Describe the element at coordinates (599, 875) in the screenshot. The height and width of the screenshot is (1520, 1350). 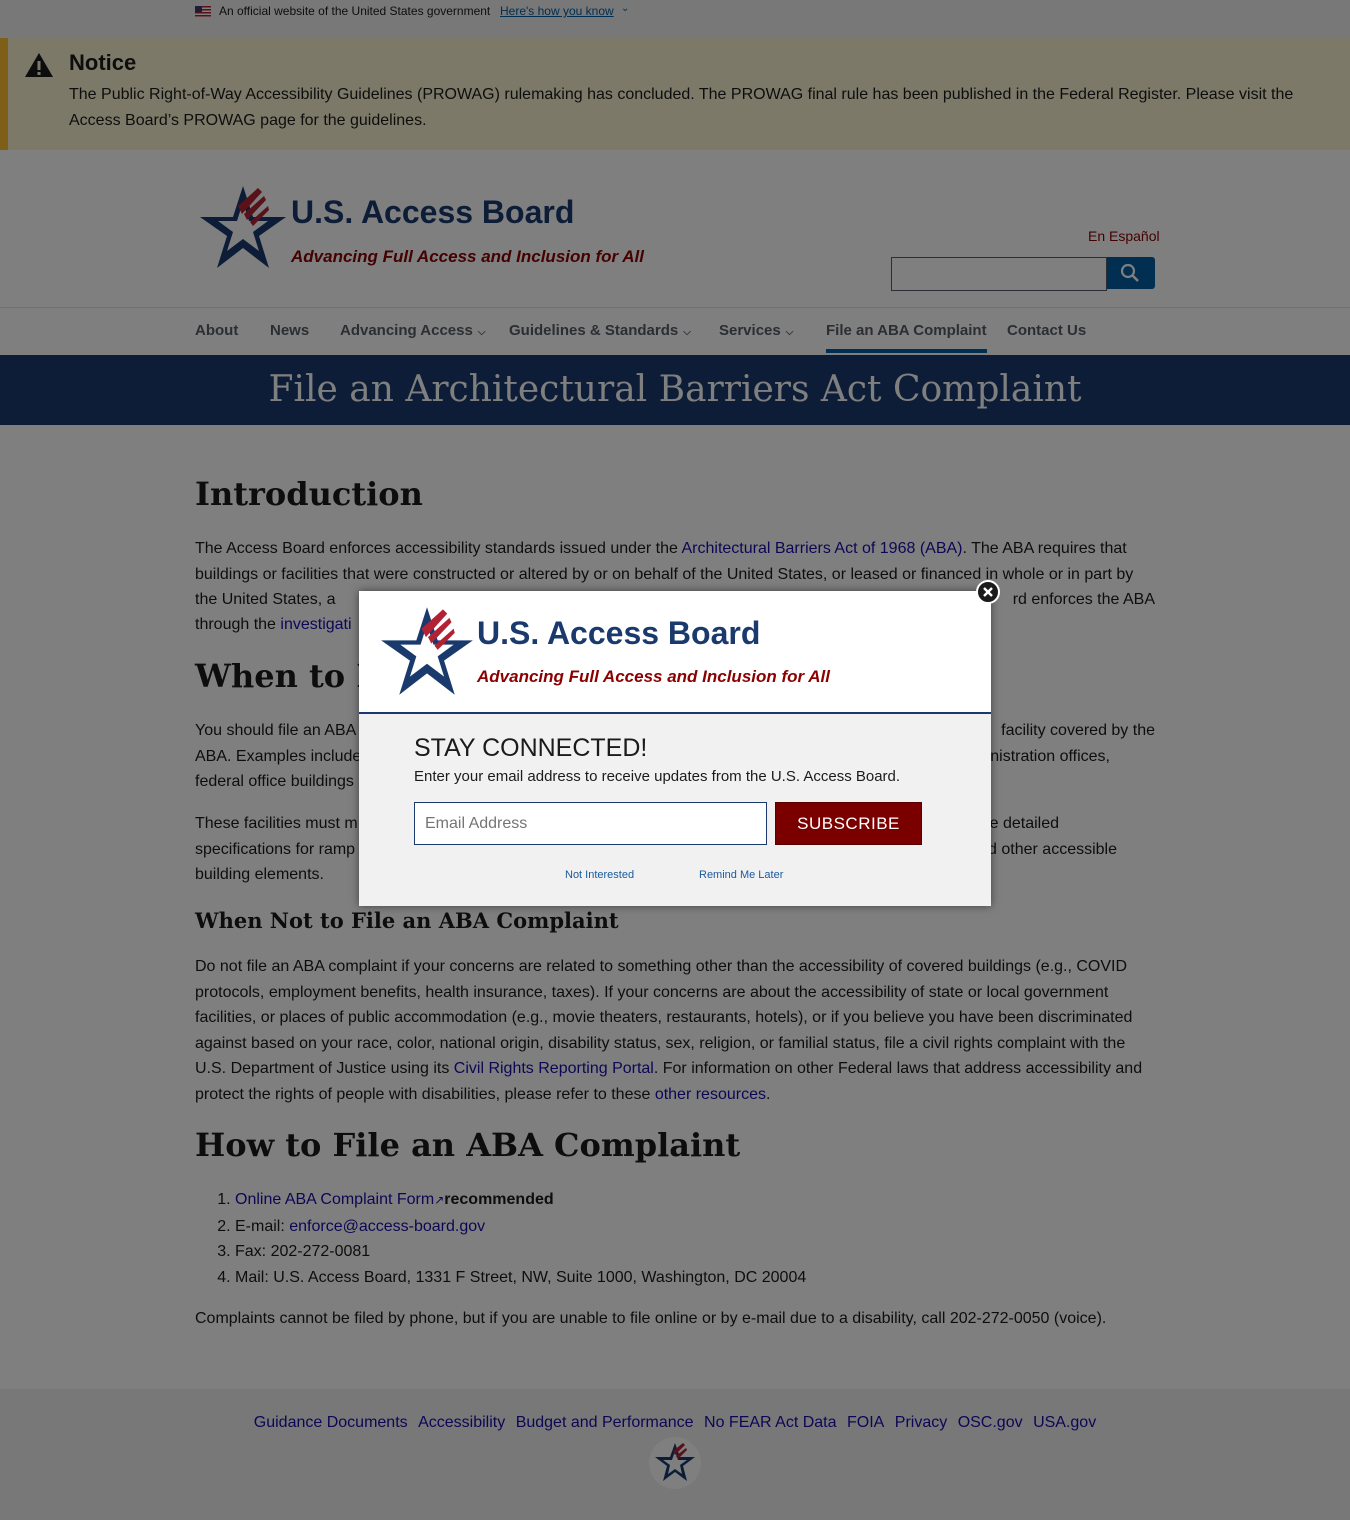
I see `not-interested-link: Not Interested` at that location.